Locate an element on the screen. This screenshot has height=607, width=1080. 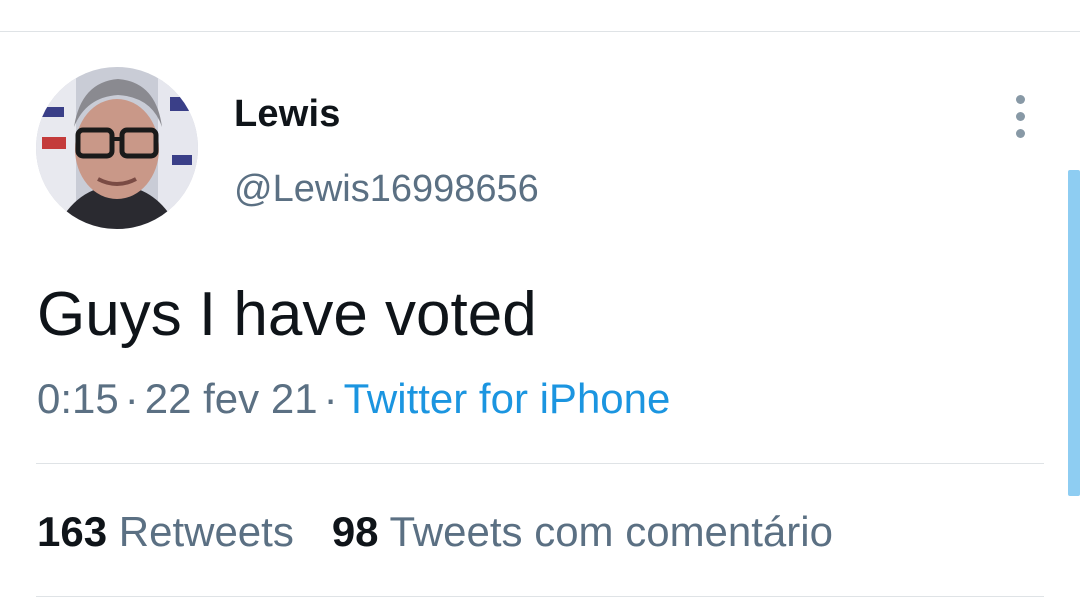
more-options-button is located at coordinates (1020, 116).